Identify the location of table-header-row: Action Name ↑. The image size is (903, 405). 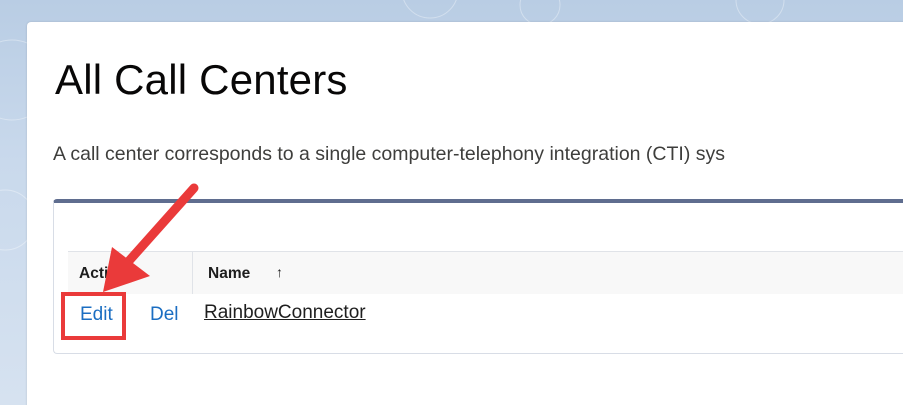
(485, 273).